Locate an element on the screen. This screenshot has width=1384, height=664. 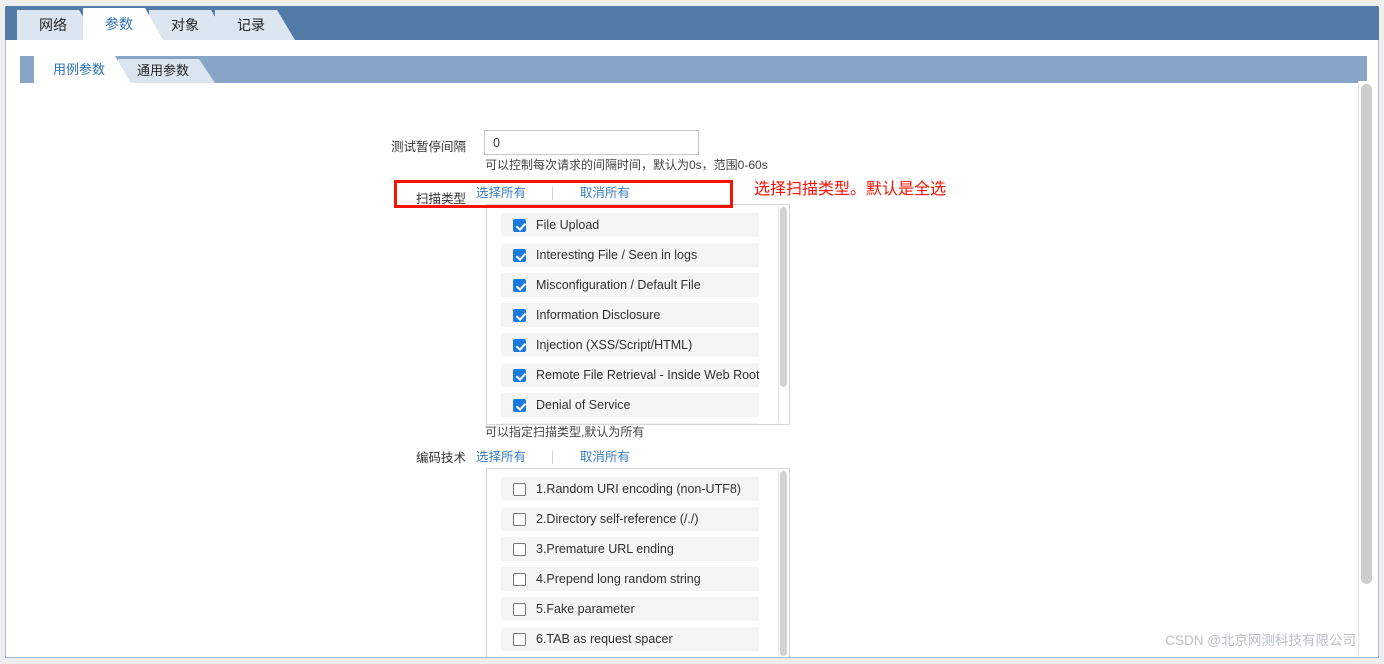
encoding-select-all-link: 选择所有 is located at coordinates (501, 457).